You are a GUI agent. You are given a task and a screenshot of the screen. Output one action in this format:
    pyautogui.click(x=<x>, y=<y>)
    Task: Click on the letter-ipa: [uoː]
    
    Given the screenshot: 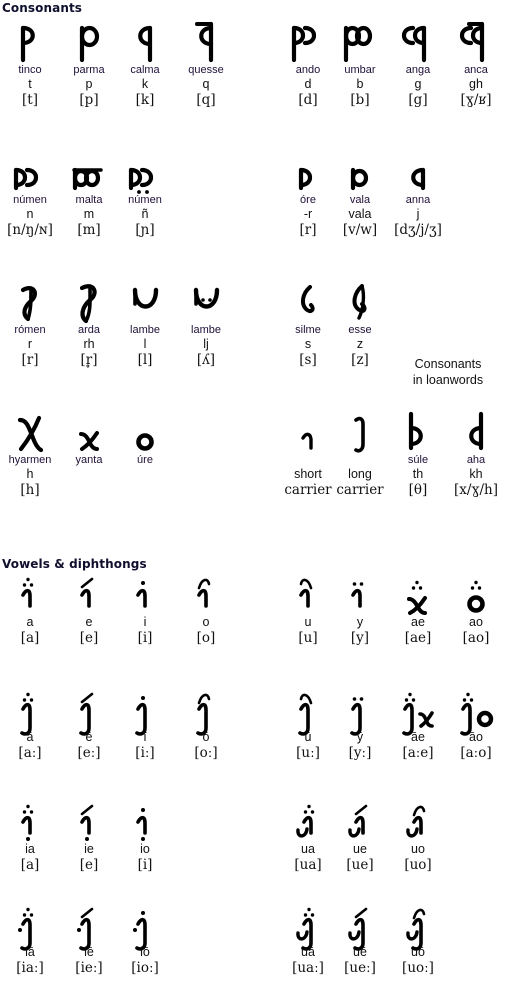 What is the action you would take?
    pyautogui.click(x=418, y=968)
    